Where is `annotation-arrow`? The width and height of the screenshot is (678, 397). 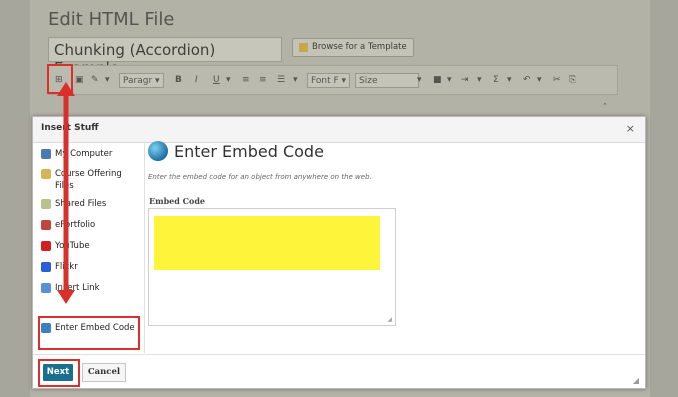 annotation-arrow is located at coordinates (66, 193).